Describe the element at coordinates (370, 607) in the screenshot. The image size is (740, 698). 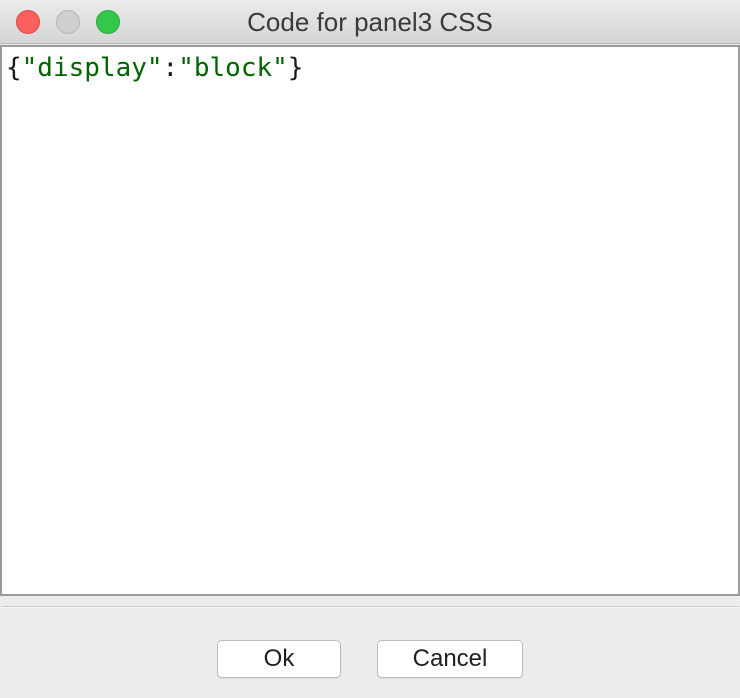
I see `divider` at that location.